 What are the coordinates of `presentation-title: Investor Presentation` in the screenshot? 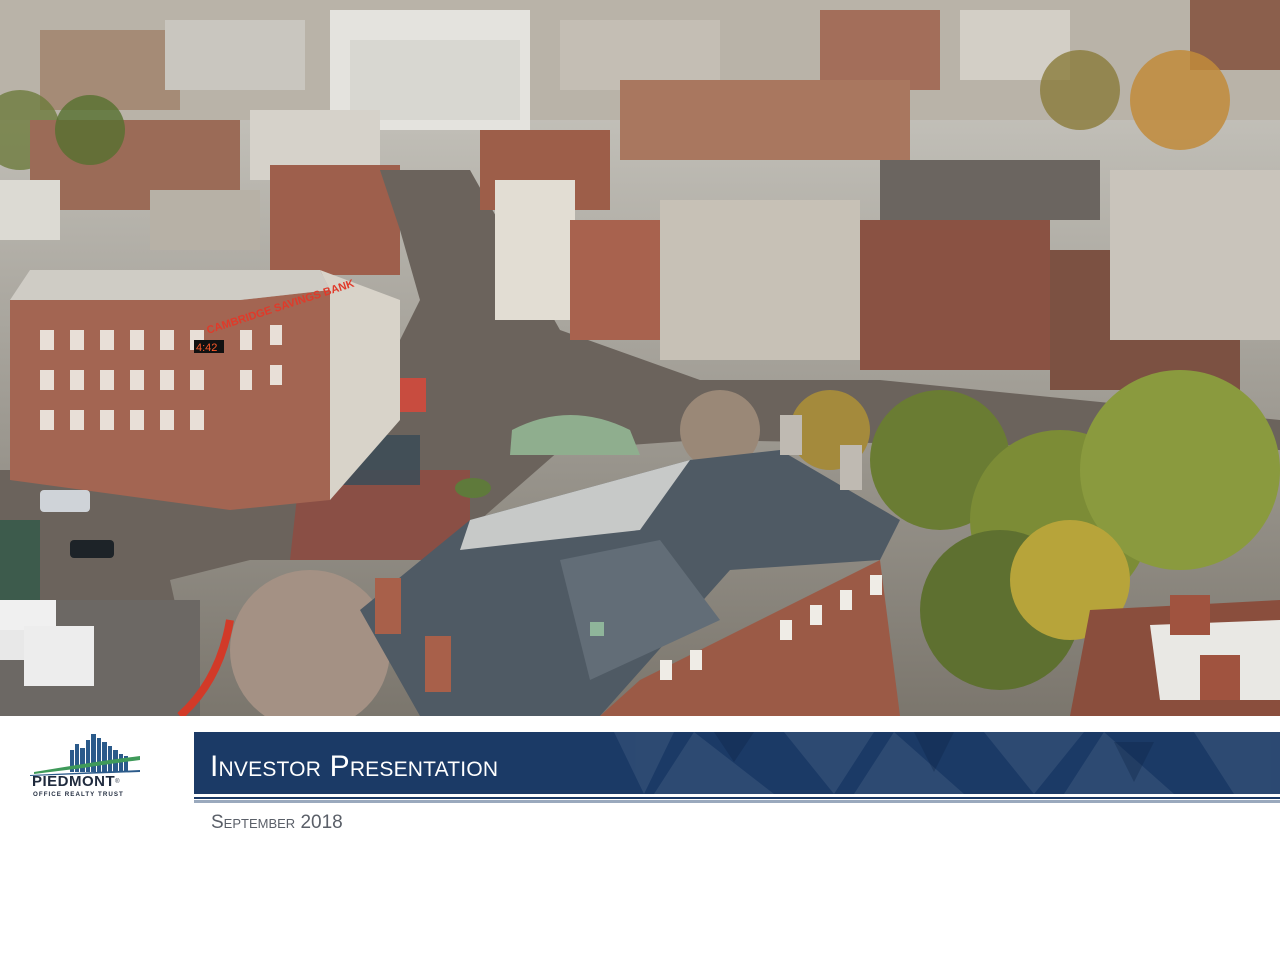 It's located at (354, 766).